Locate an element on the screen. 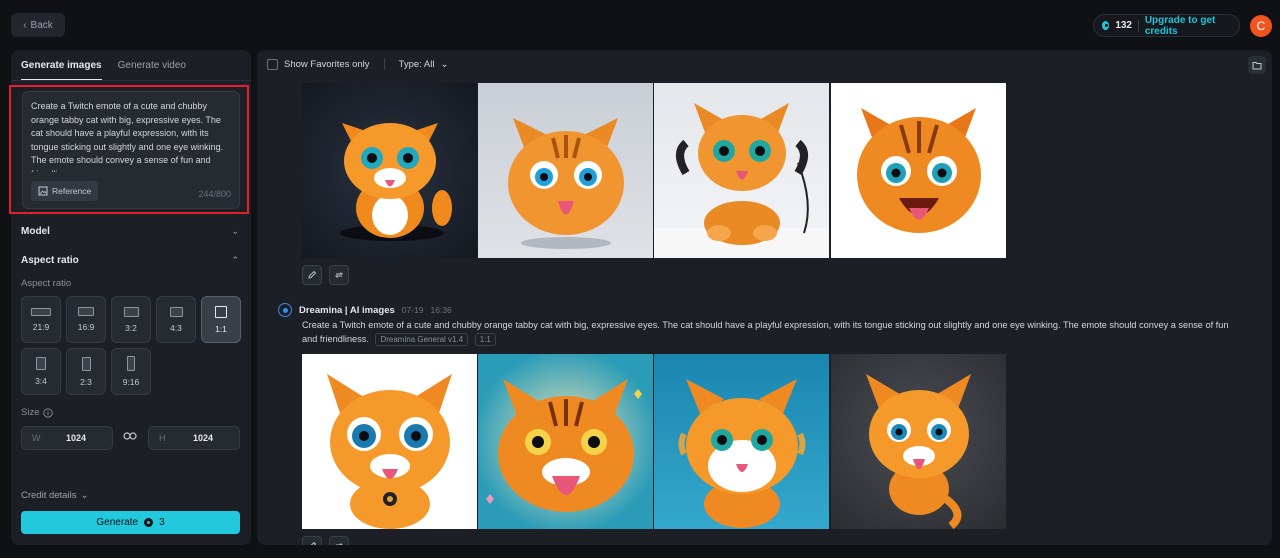 The width and height of the screenshot is (1280, 558). folder-button is located at coordinates (1257, 65).